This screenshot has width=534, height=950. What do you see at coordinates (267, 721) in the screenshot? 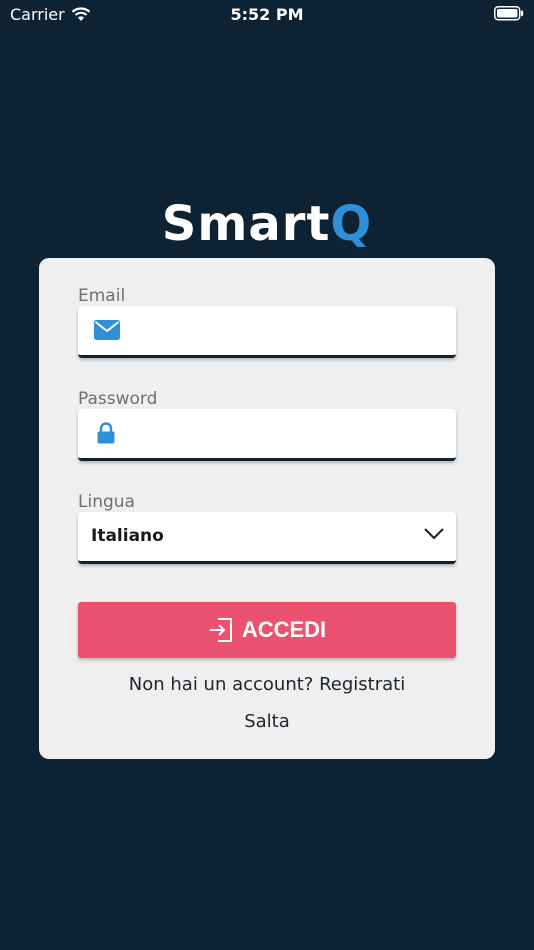
I see `skip-link: Salta` at bounding box center [267, 721].